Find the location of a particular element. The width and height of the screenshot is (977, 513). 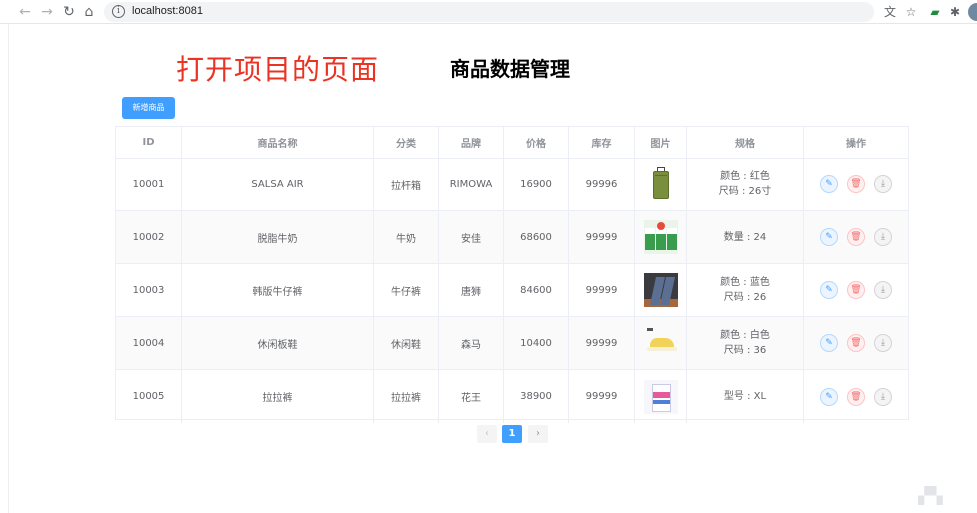

product-image-shoe is located at coordinates (661, 343).